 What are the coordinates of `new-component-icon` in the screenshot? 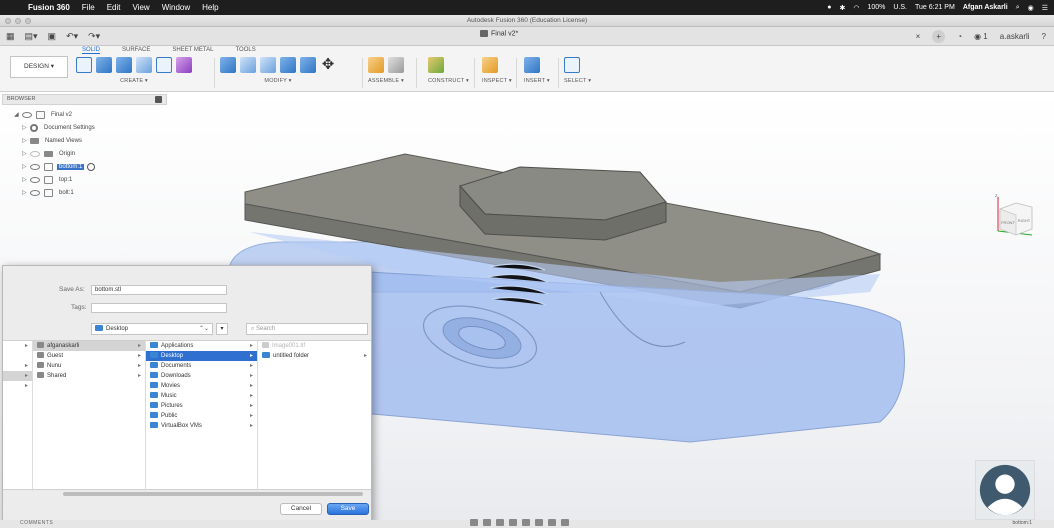 It's located at (376, 65).